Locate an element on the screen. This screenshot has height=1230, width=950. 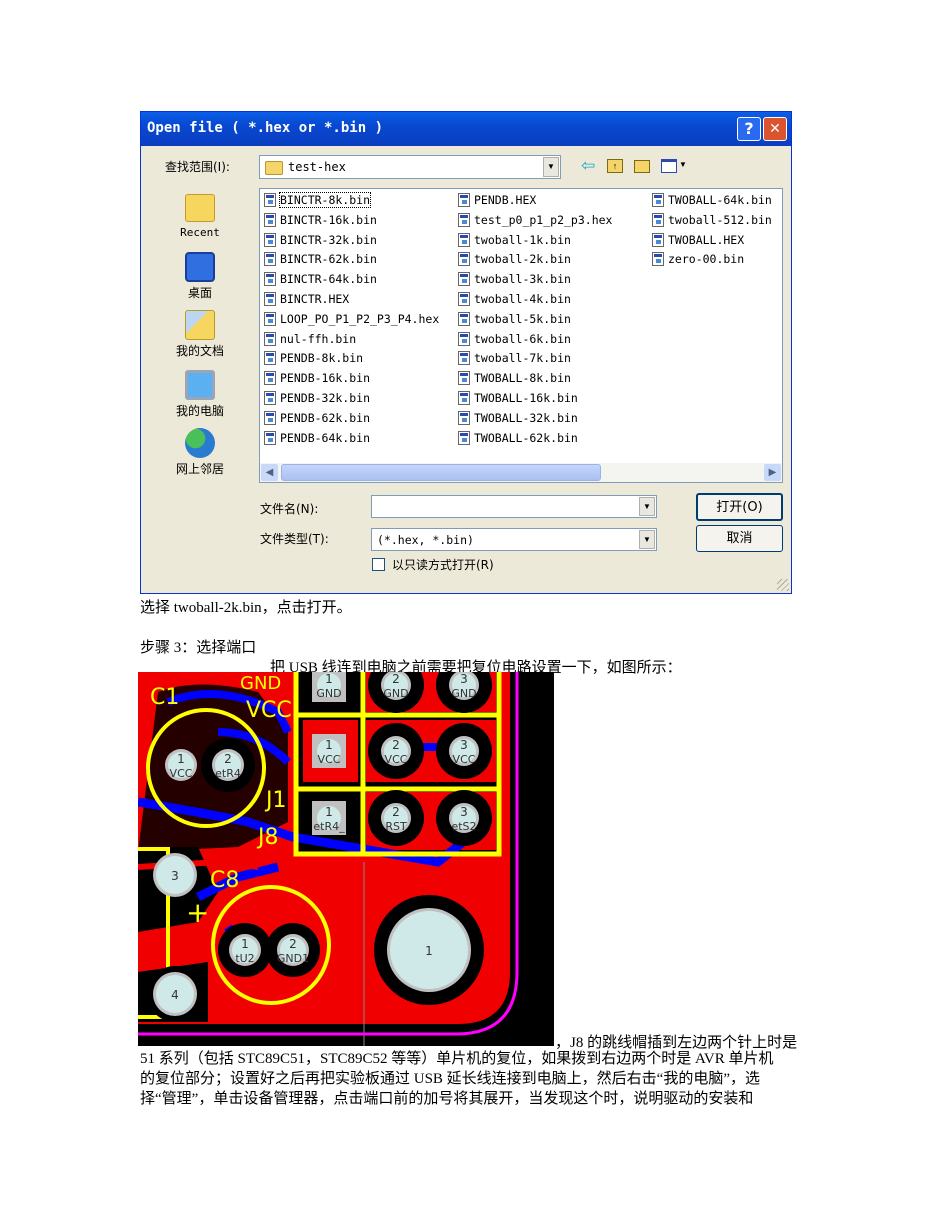
file-item: PENDB-8k.bin is located at coordinates (313, 358).